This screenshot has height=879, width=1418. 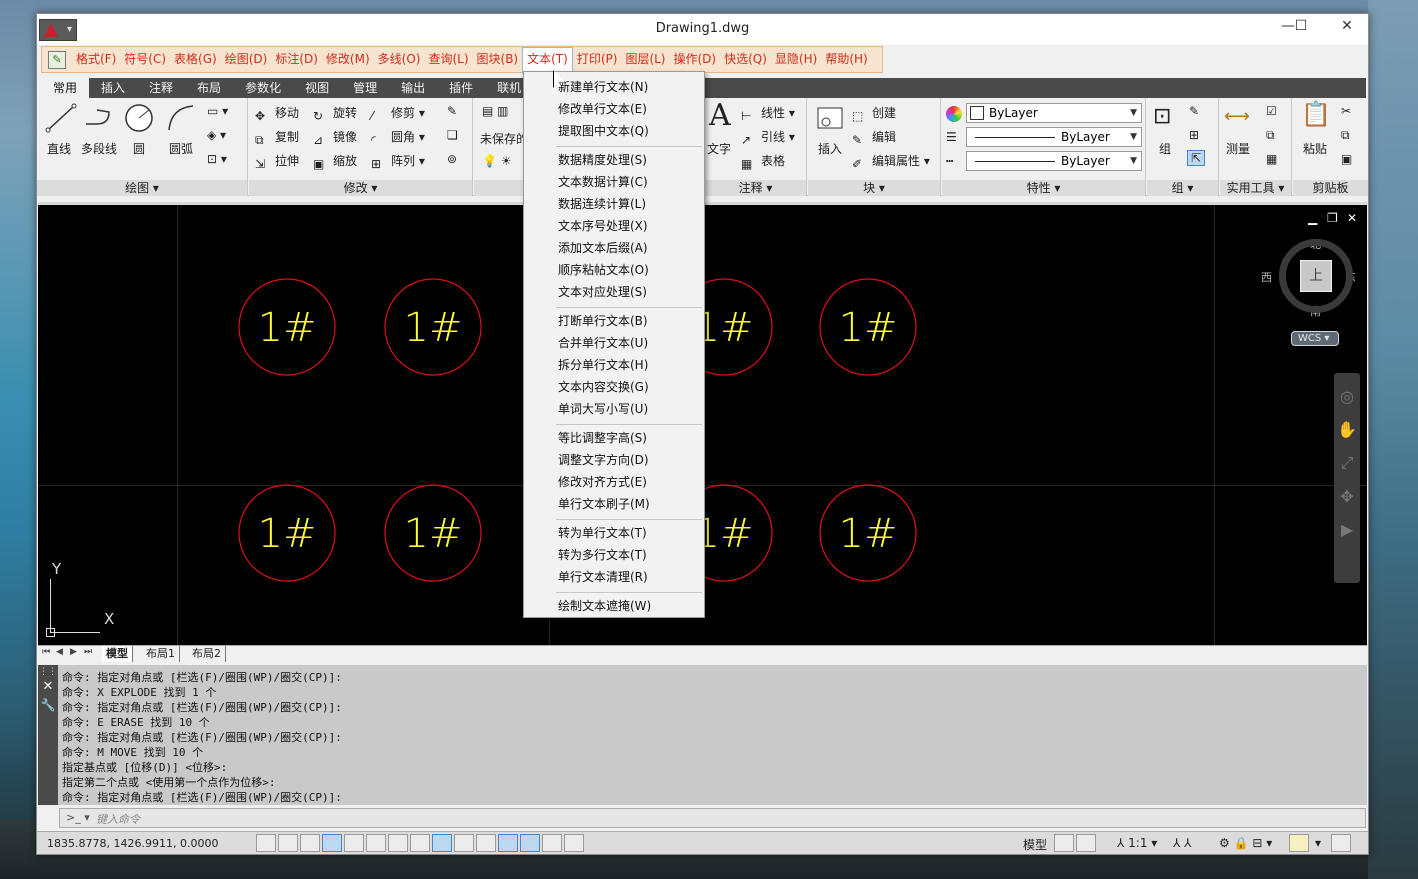 What do you see at coordinates (139, 148) in the screenshot?
I see `circle-button: 圆` at bounding box center [139, 148].